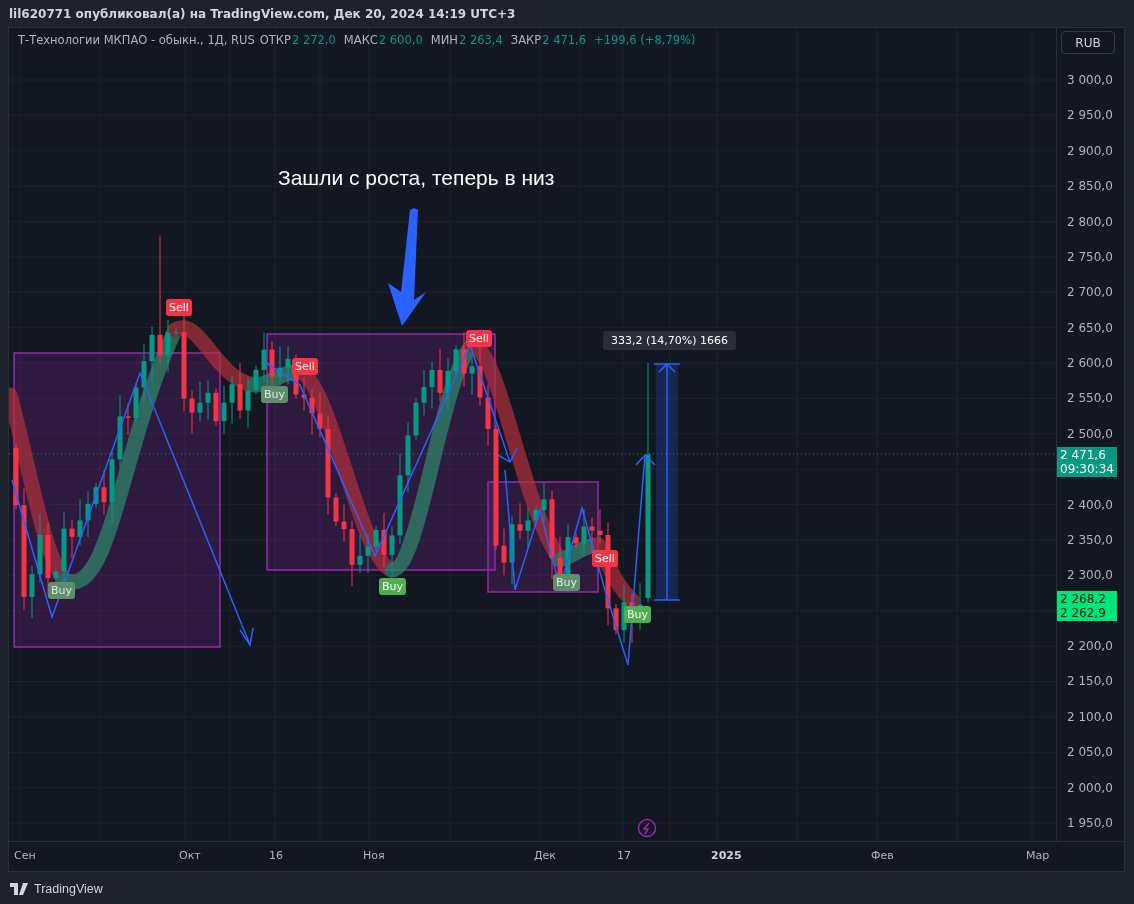 The width and height of the screenshot is (1134, 904). I want to click on price-axis-label: 2 850,0, so click(1090, 186).